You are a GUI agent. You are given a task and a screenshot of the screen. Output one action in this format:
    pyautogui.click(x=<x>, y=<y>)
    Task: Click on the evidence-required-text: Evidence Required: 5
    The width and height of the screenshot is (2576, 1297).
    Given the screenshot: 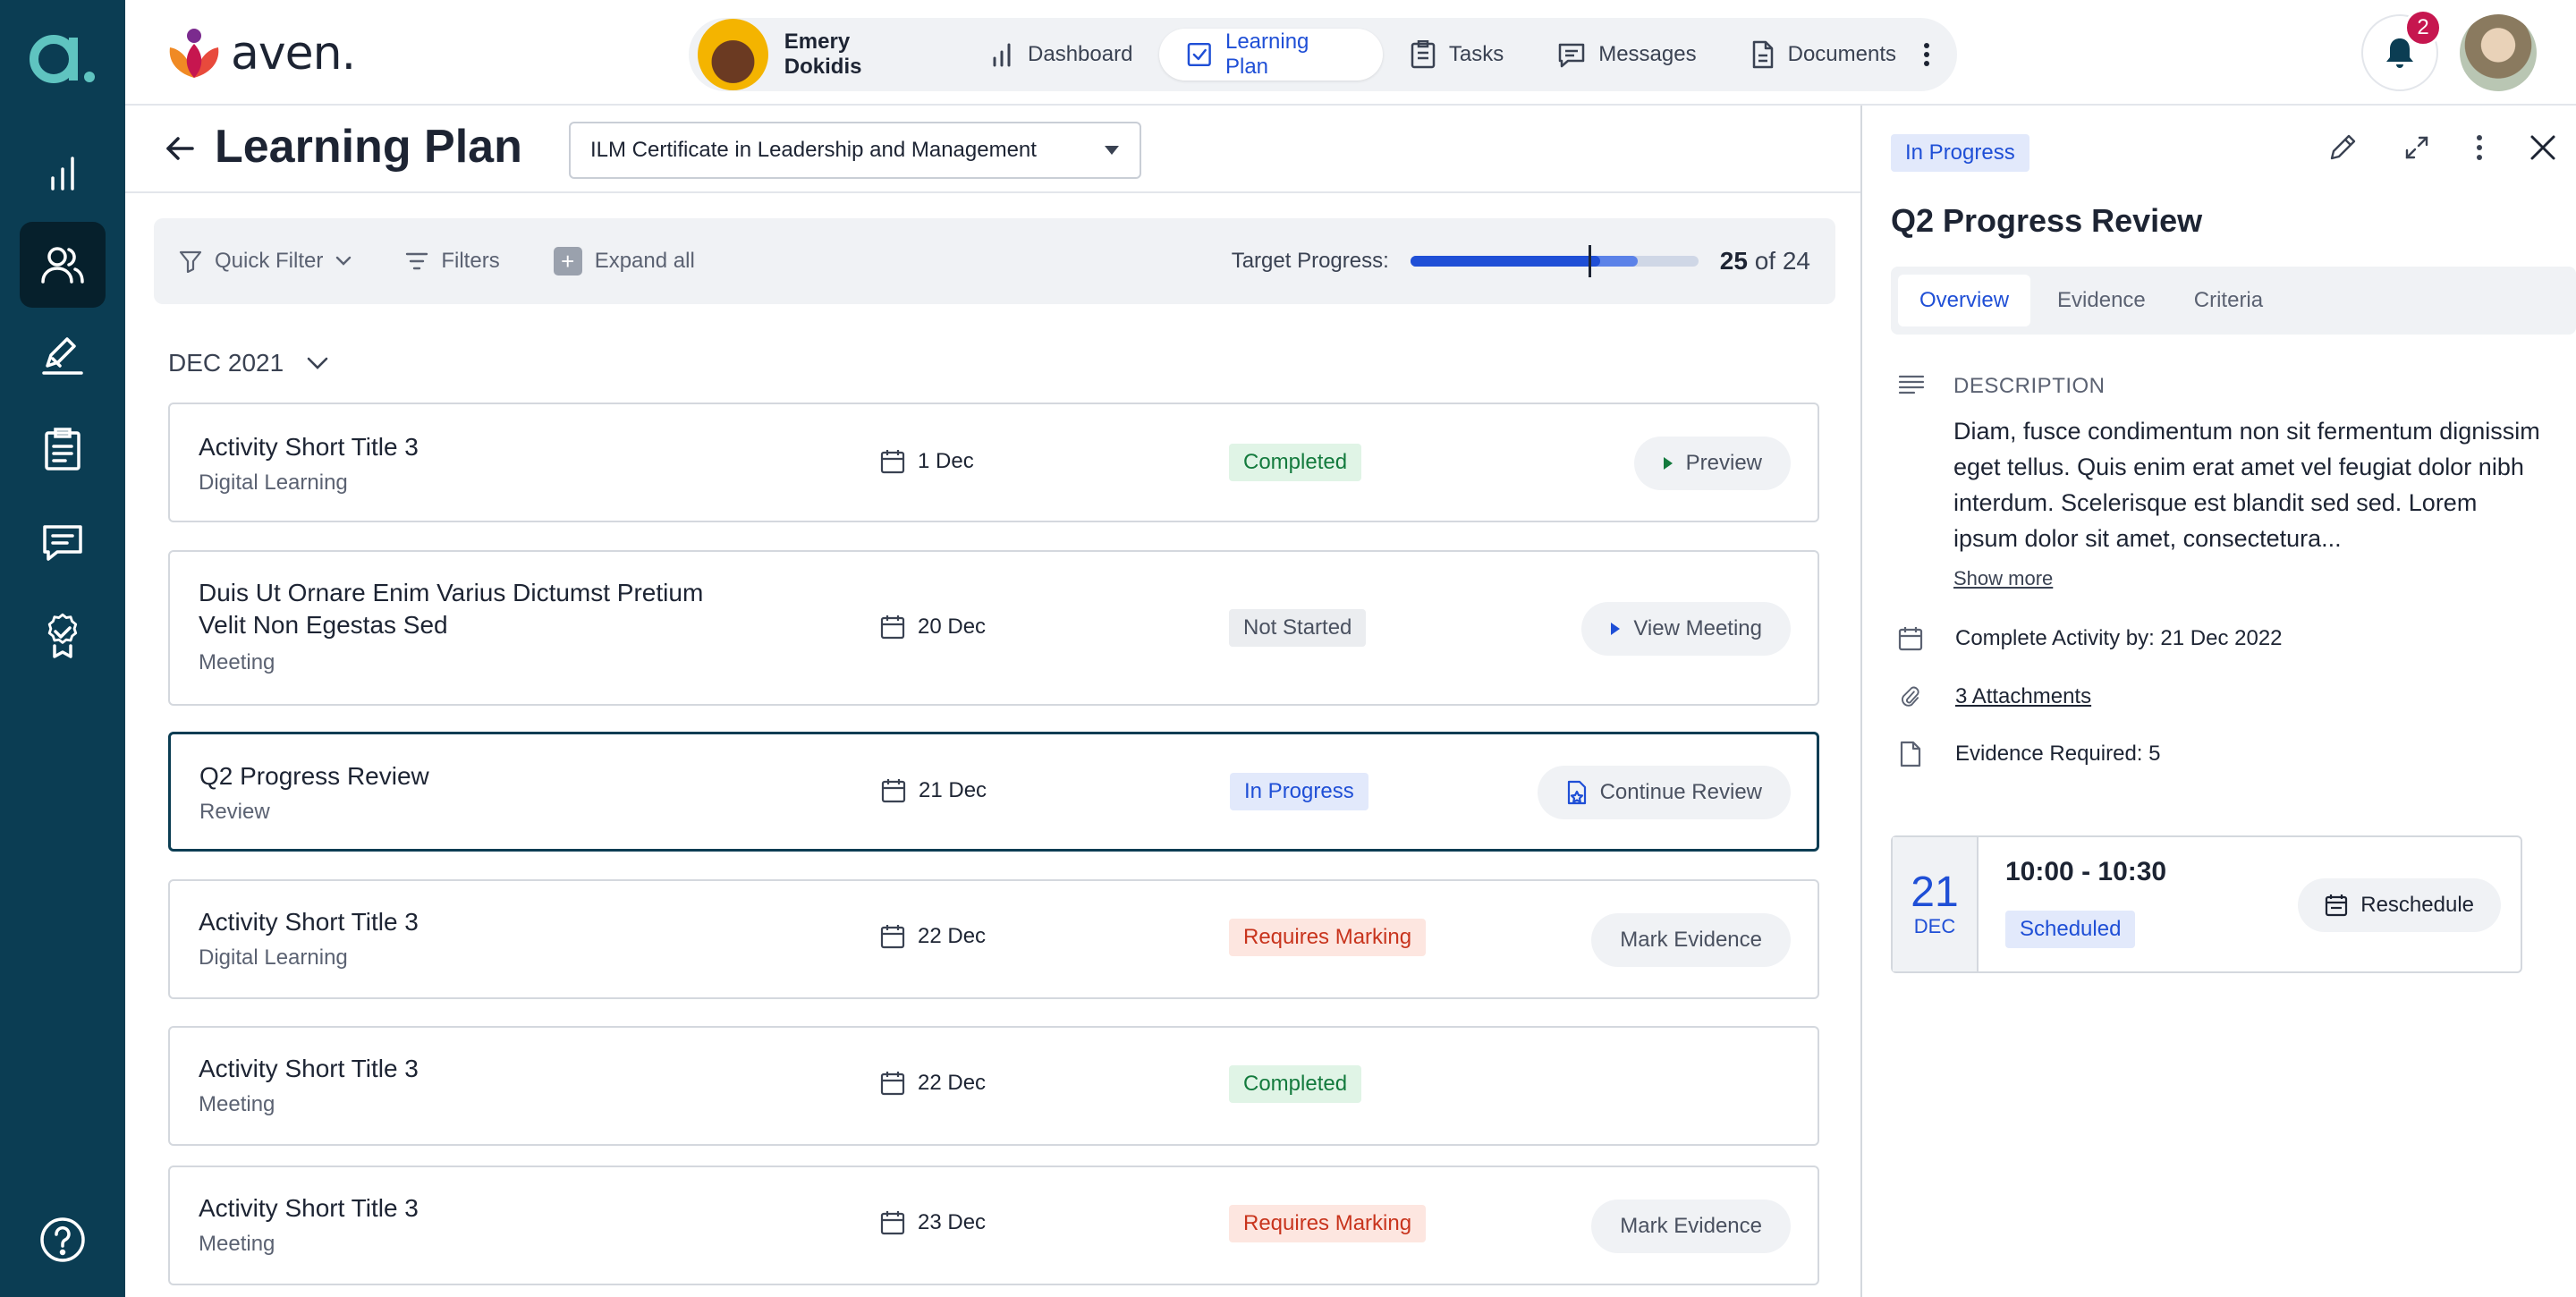 What is the action you would take?
    pyautogui.click(x=2058, y=754)
    